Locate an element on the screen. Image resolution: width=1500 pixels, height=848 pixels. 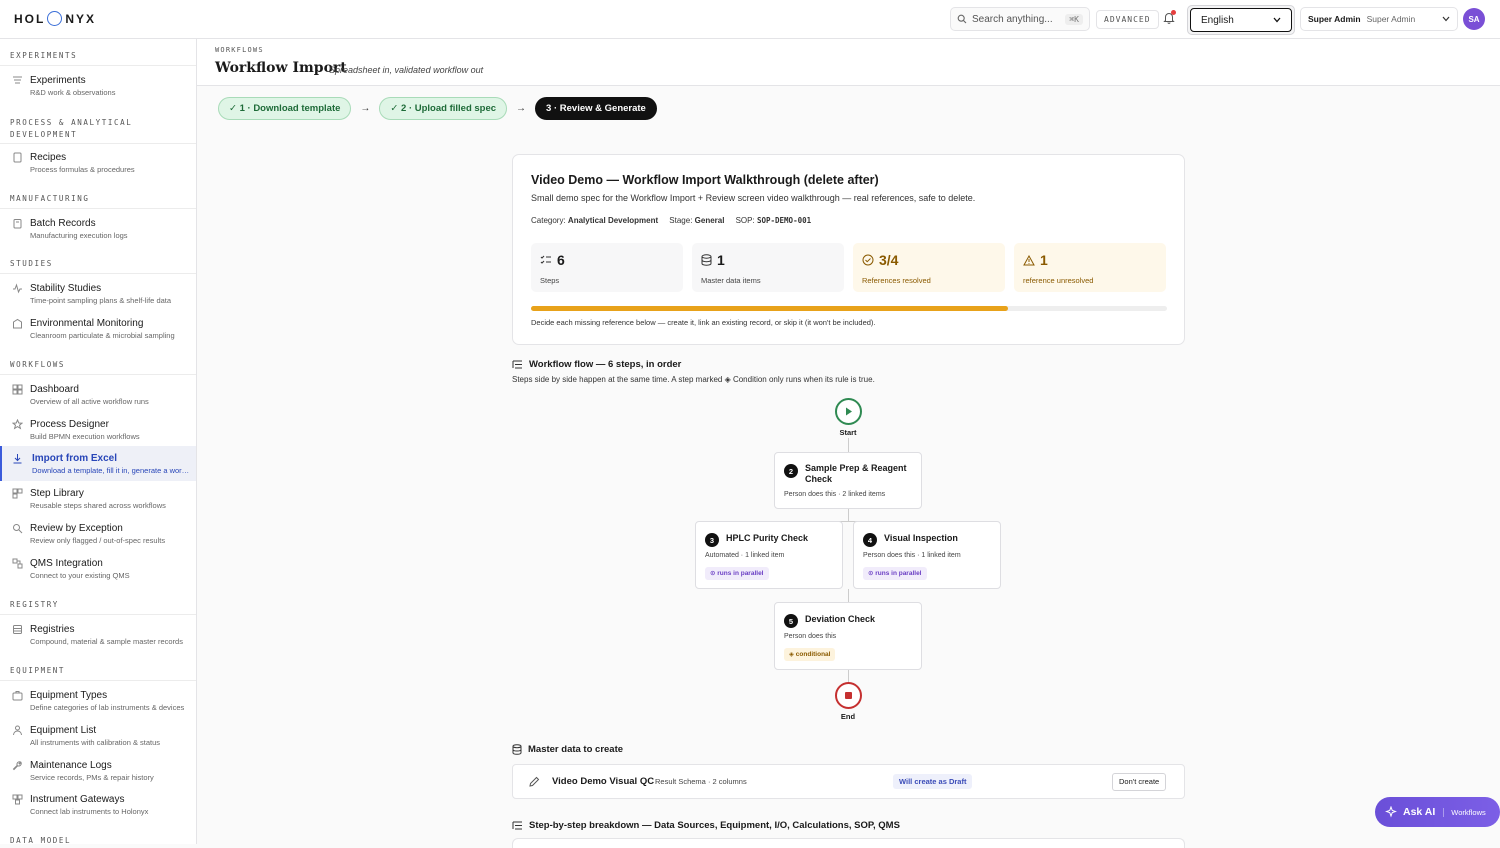
sidebar-item-label: Equipment List is located at coordinates (63, 730).